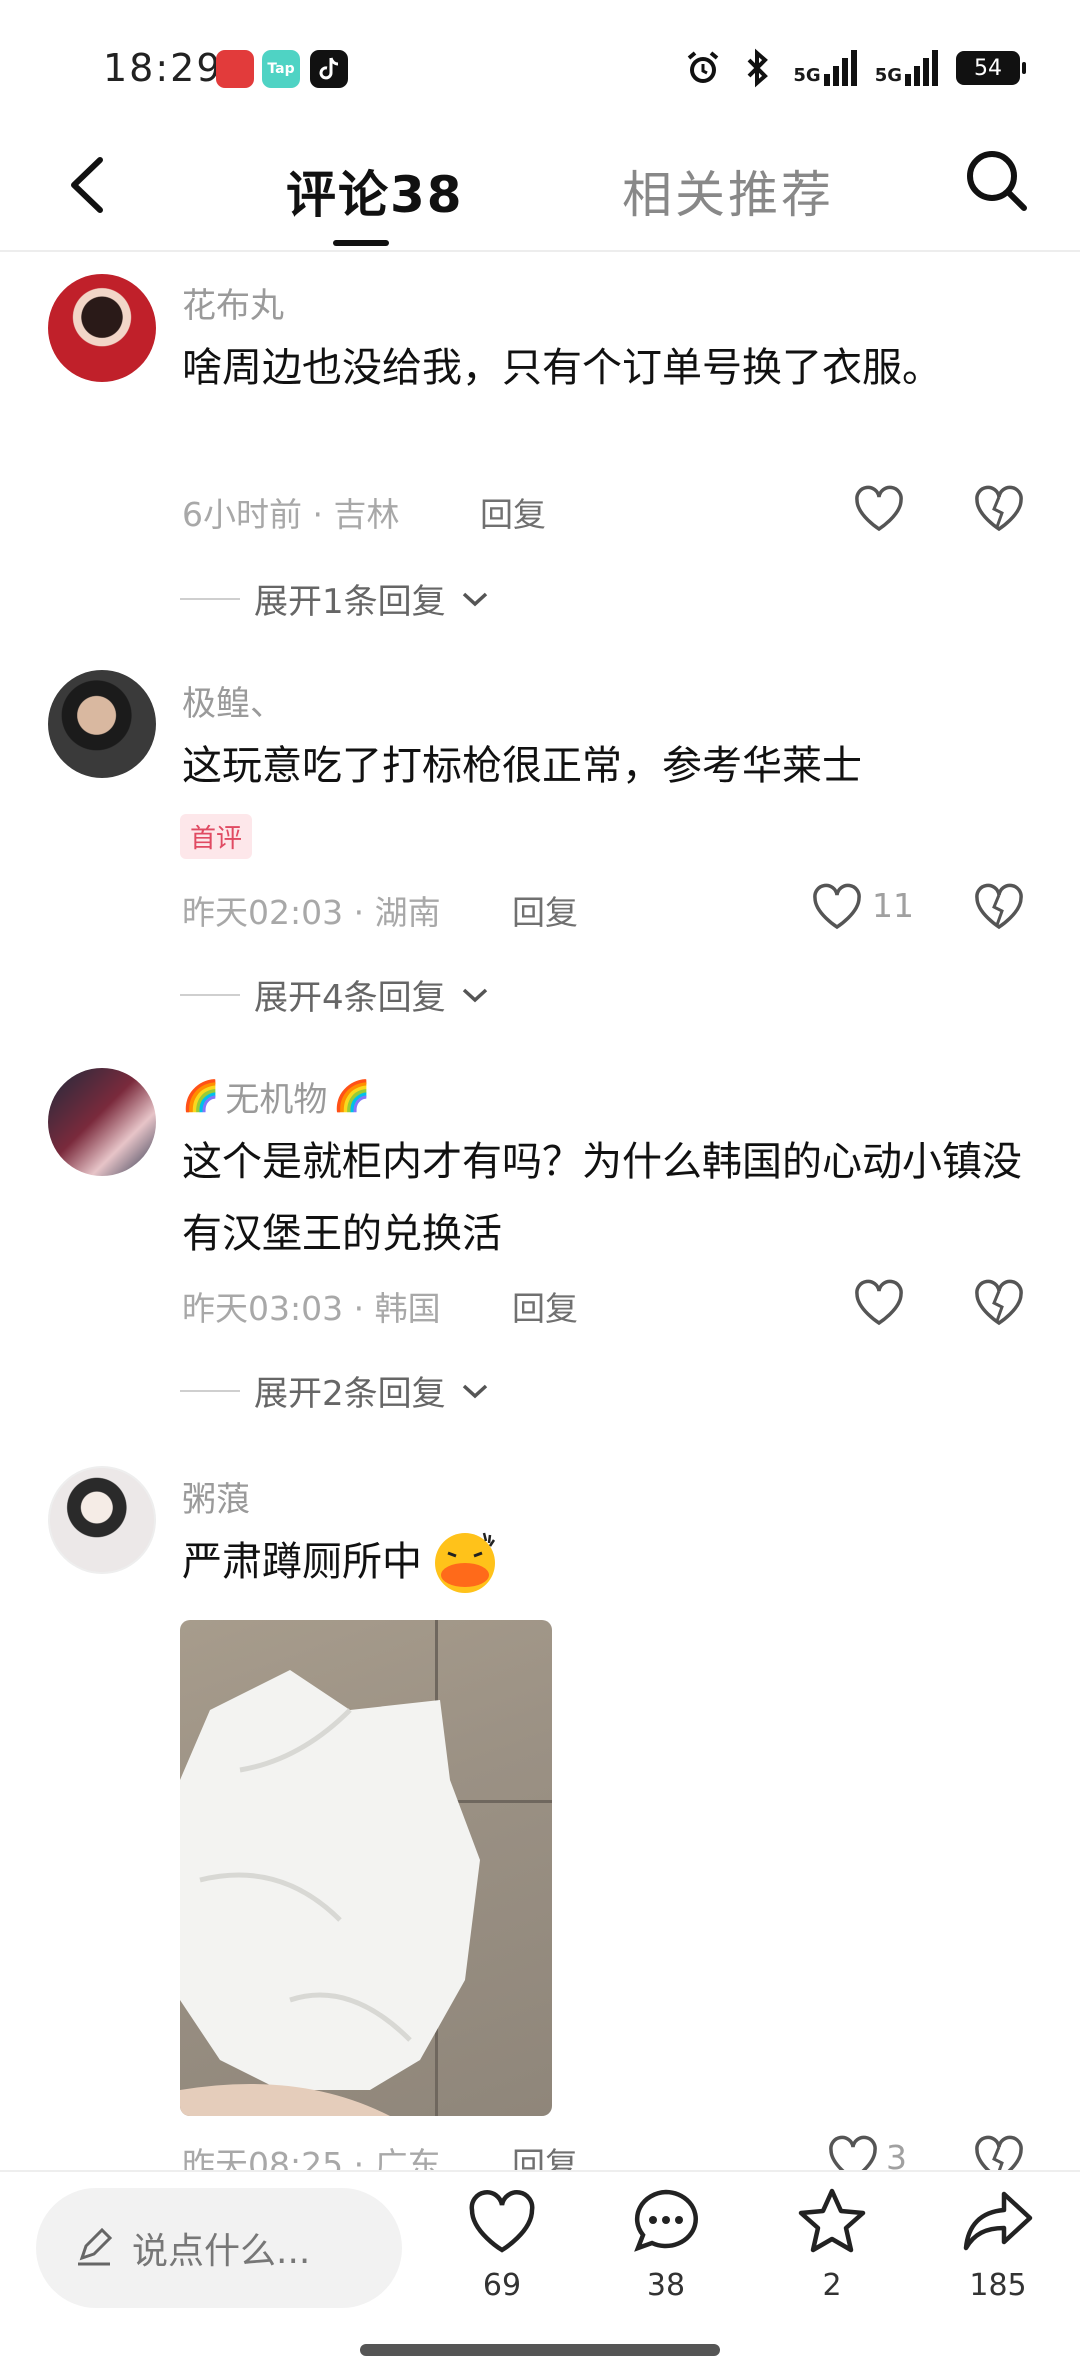 This screenshot has width=1080, height=2375. I want to click on star-icon, so click(832, 2220).